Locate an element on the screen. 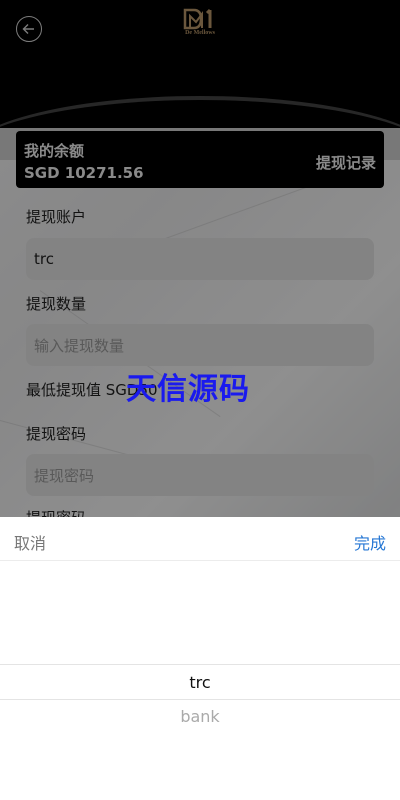 The width and height of the screenshot is (400, 800). picker-toolbar: 取消 完成 is located at coordinates (200, 539).